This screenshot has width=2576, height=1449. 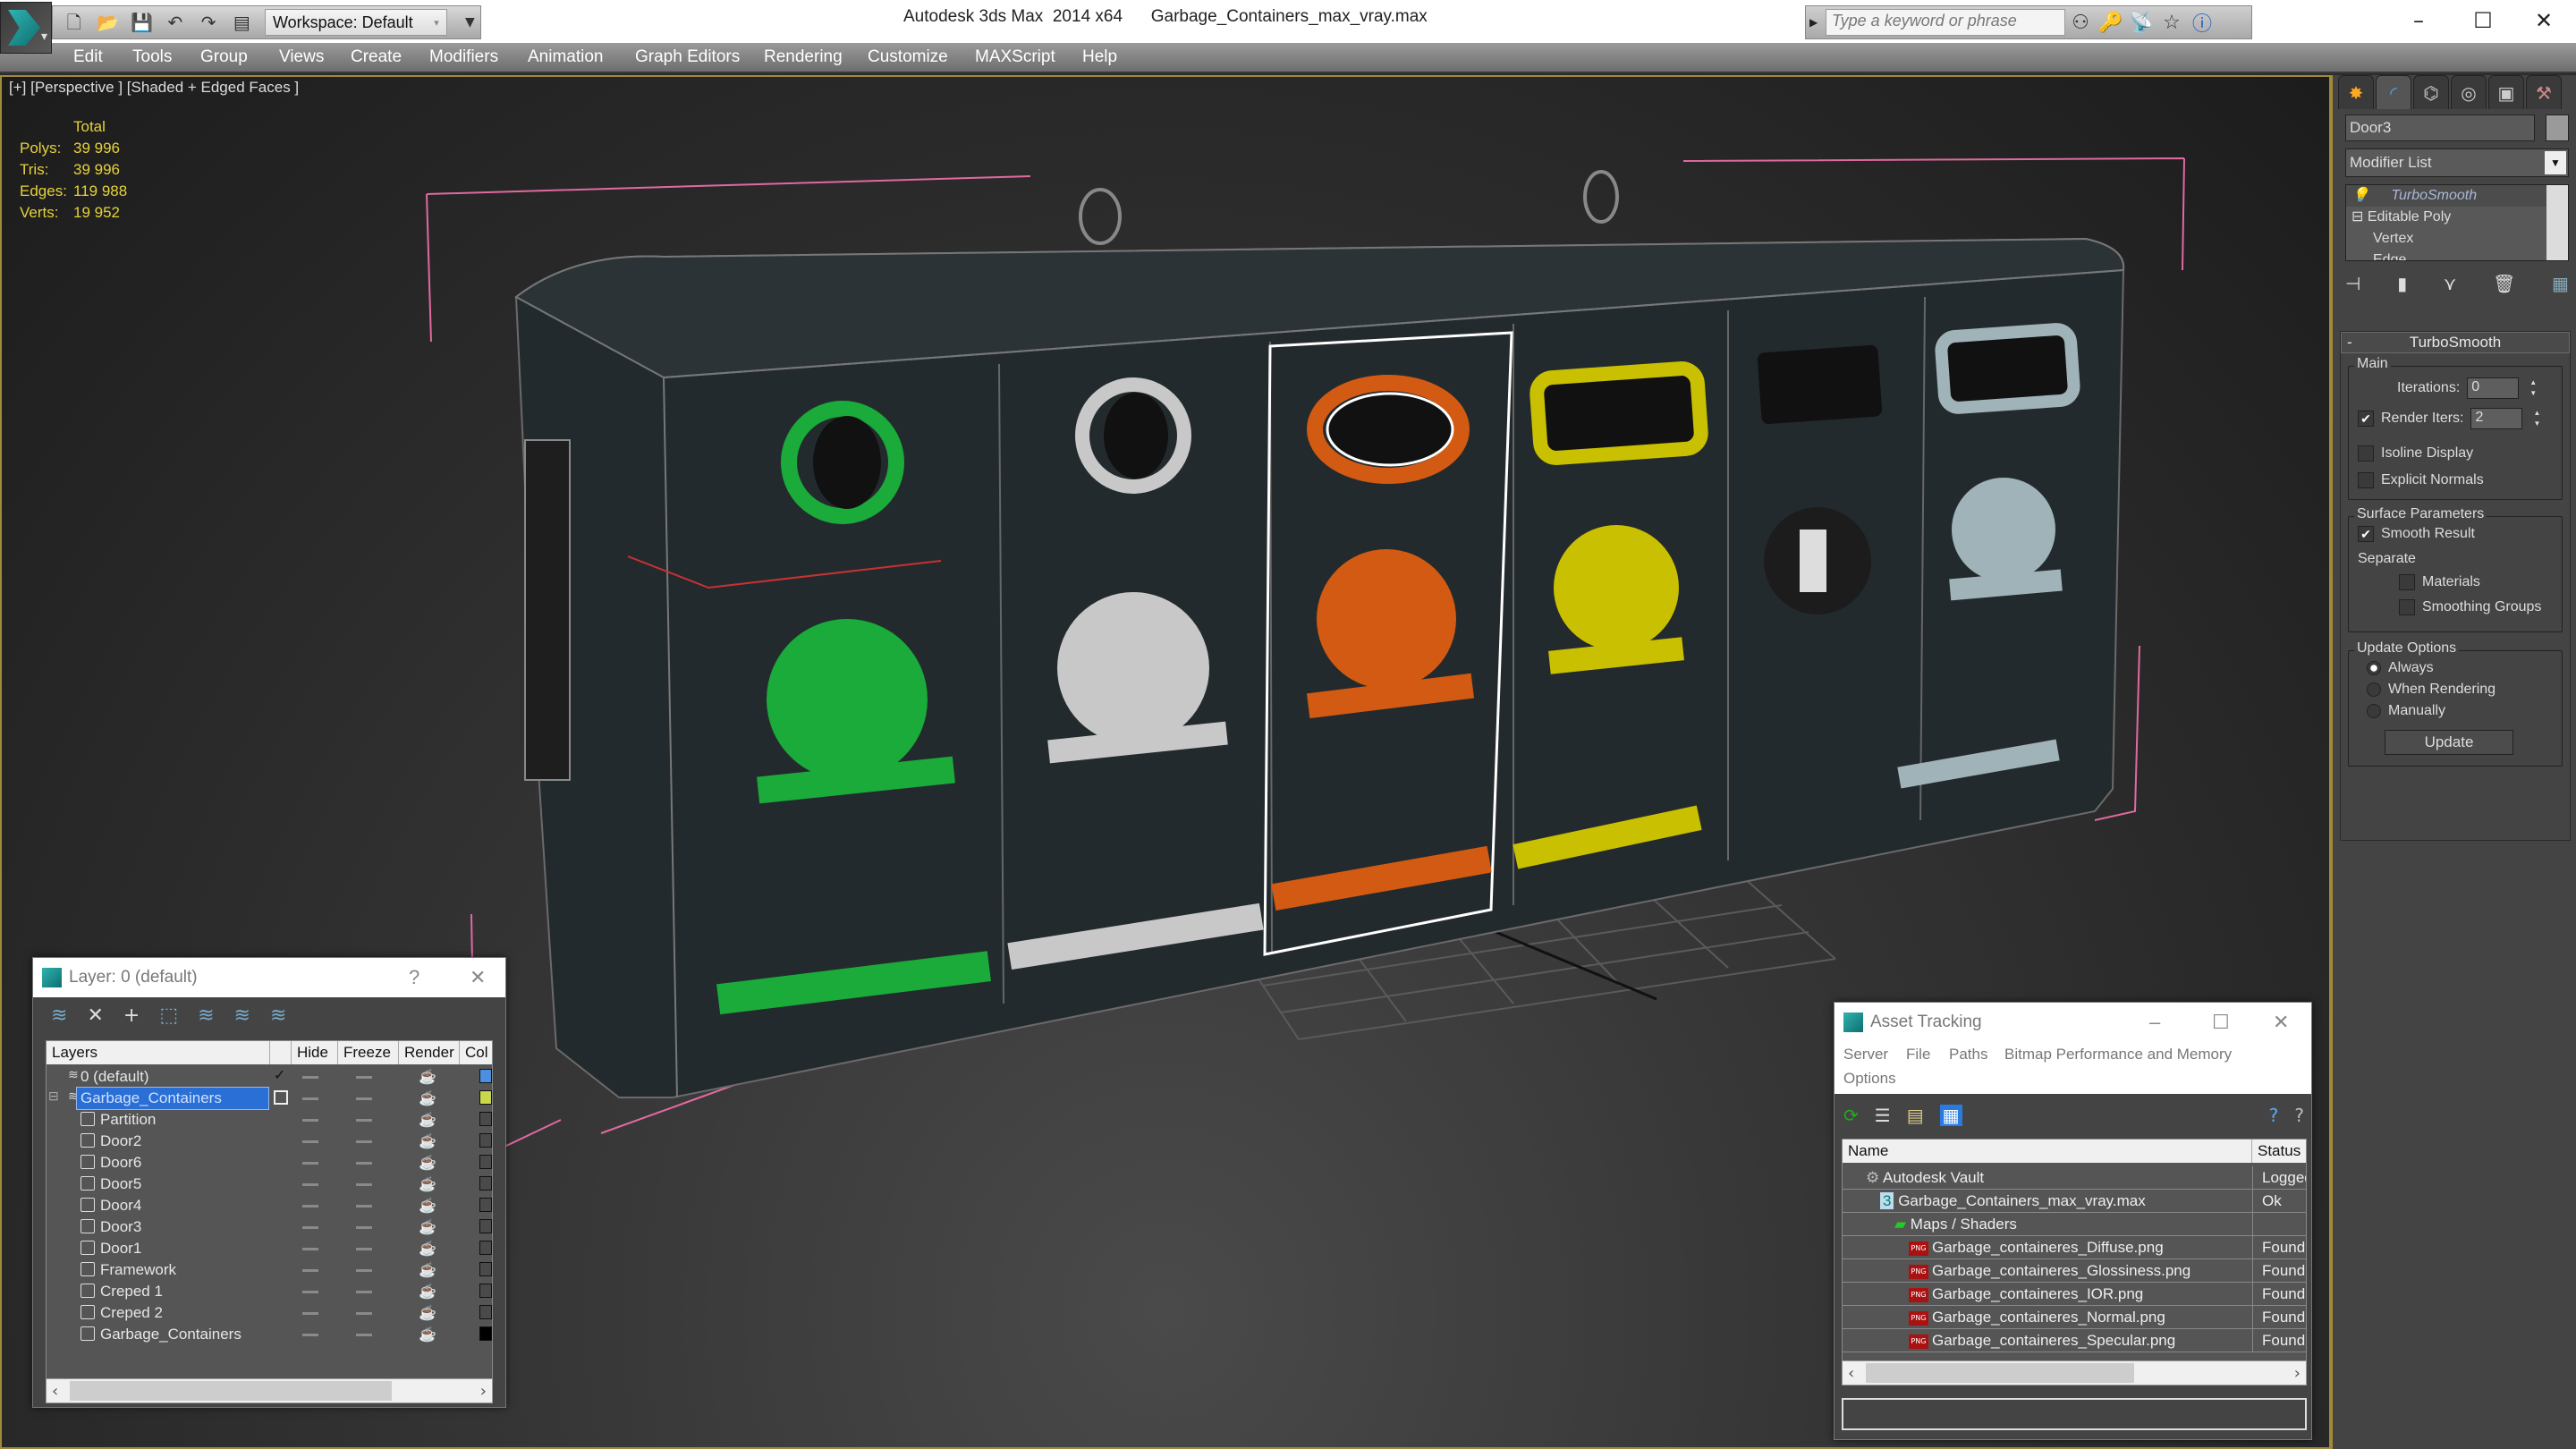 What do you see at coordinates (2172, 23) in the screenshot?
I see `star-icon: ☆` at bounding box center [2172, 23].